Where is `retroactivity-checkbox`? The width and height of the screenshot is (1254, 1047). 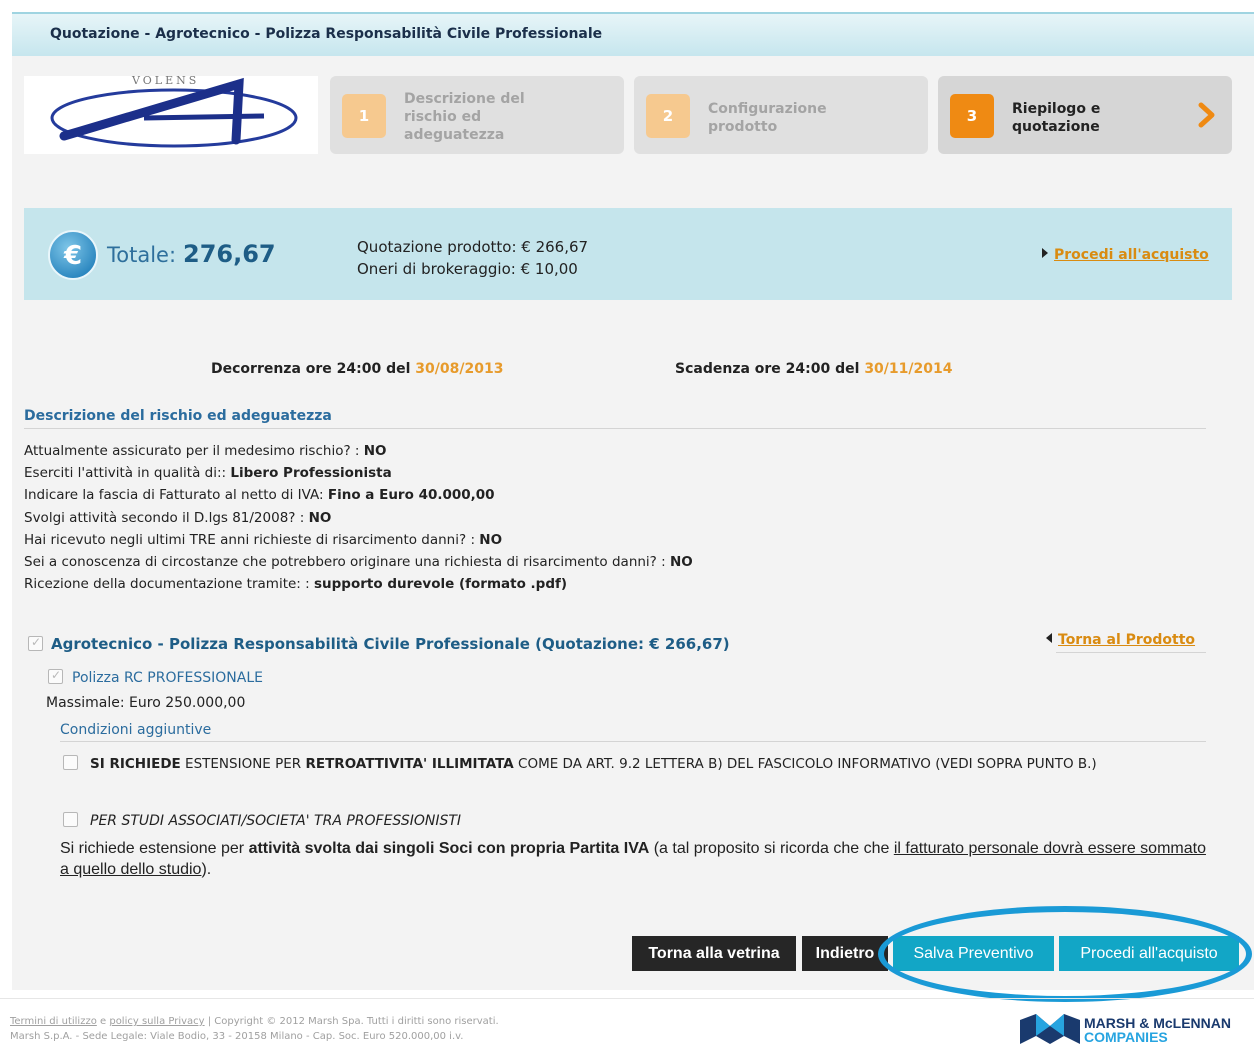
retroactivity-checkbox is located at coordinates (70, 762).